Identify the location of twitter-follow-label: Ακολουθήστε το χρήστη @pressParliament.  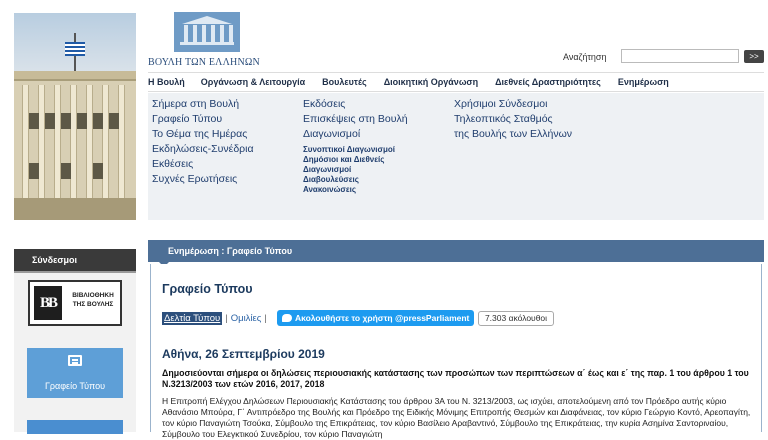
(382, 318).